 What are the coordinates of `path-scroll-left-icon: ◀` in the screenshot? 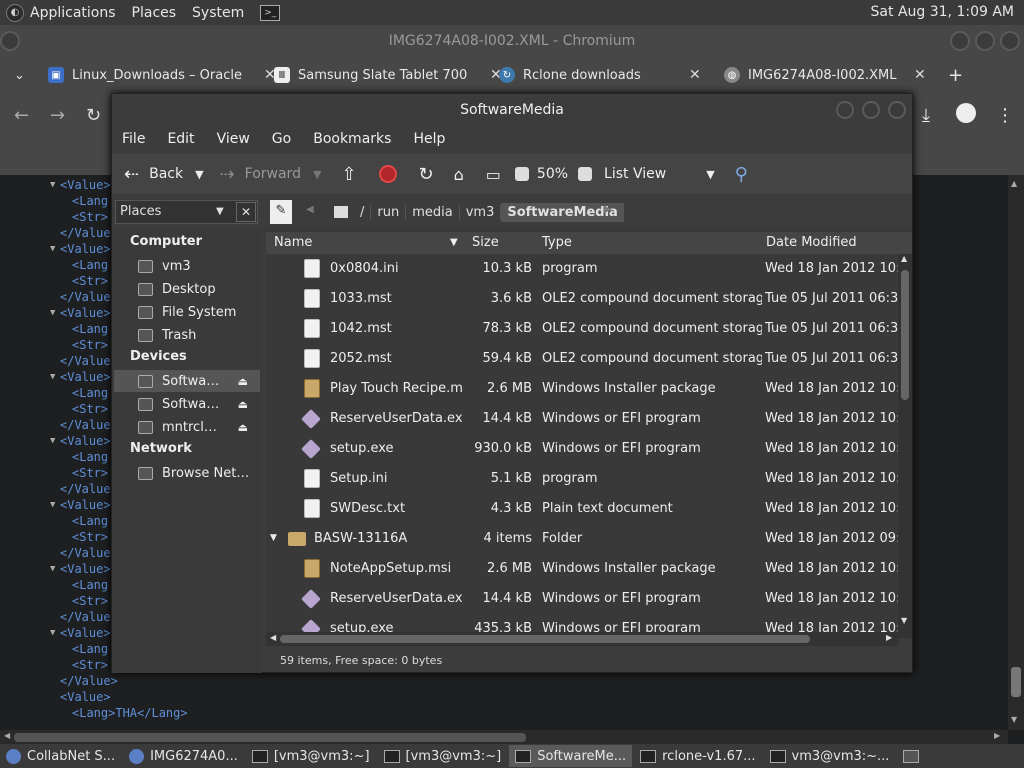 It's located at (310, 209).